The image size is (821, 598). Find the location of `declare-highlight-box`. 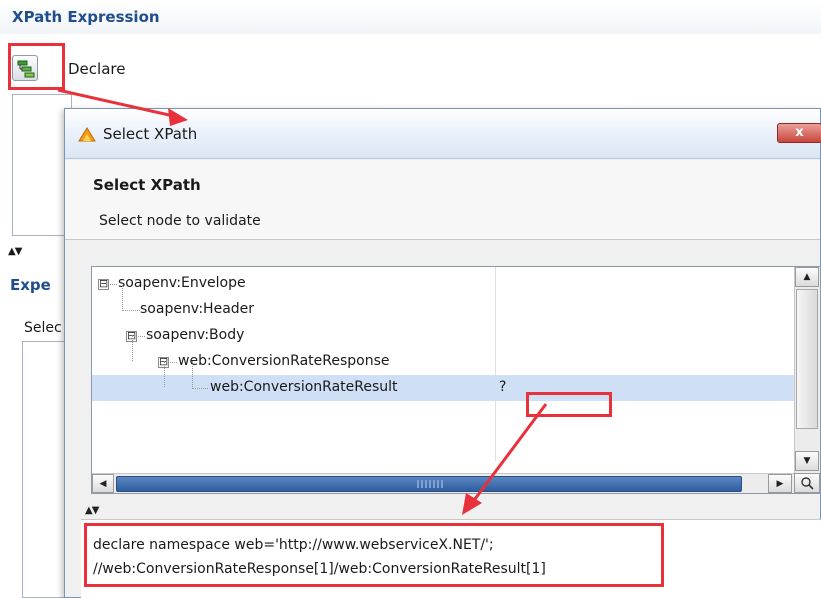

declare-highlight-box is located at coordinates (36, 66).